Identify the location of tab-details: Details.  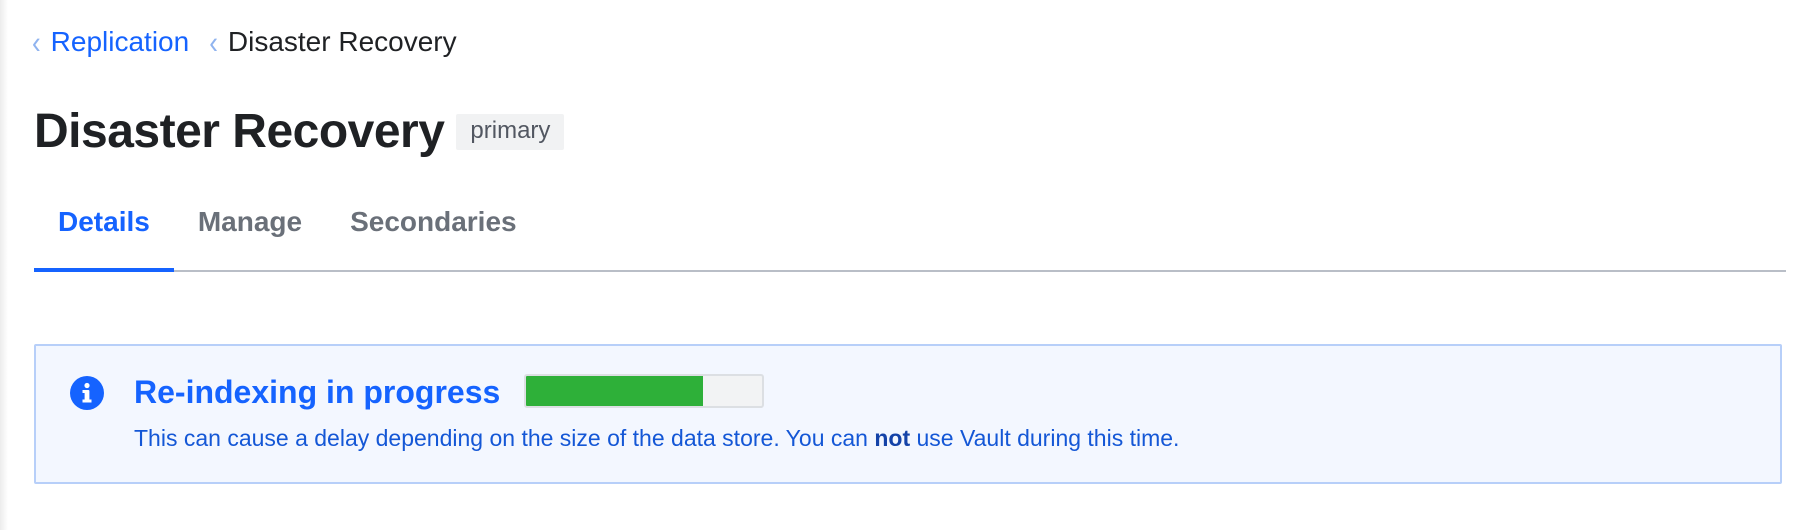
(104, 235).